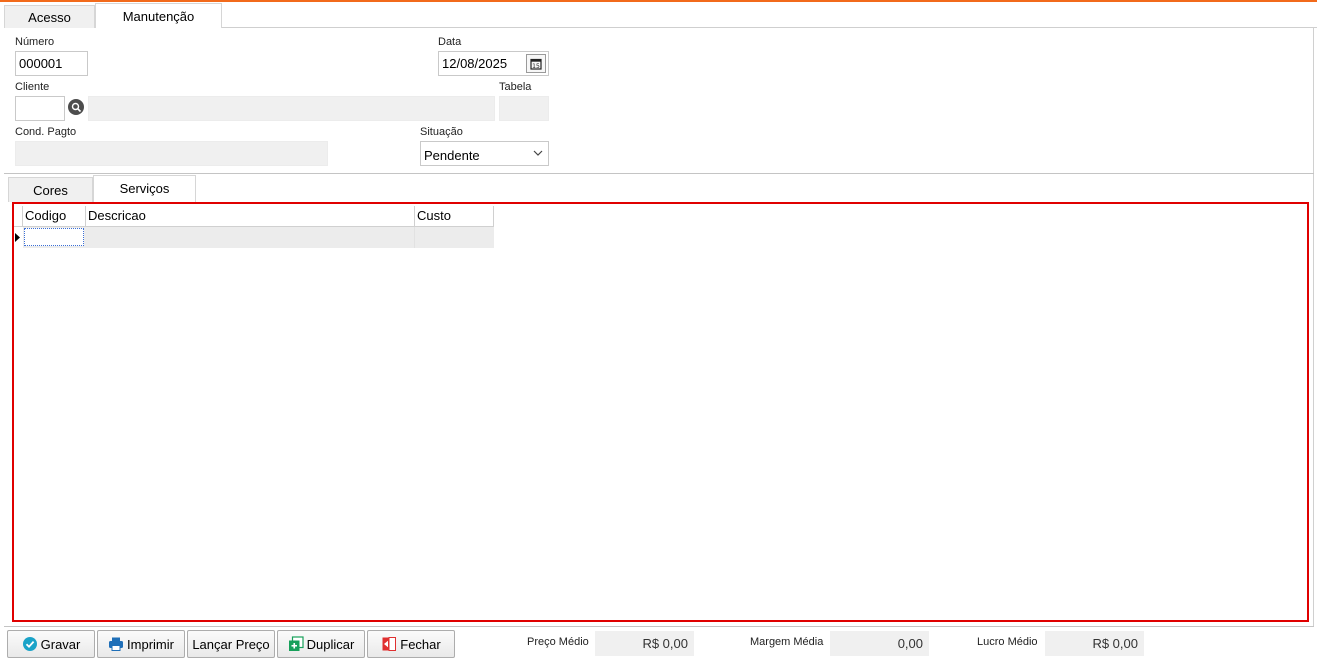  What do you see at coordinates (659, 626) in the screenshot?
I see `footer-divider` at bounding box center [659, 626].